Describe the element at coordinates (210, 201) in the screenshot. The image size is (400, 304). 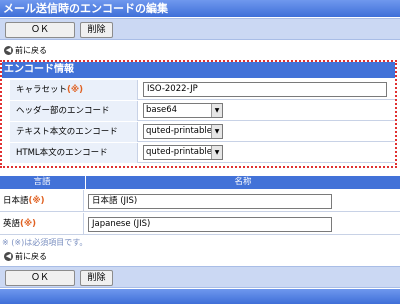
I see `japanese-name-input: 日本語 (JIS)` at that location.